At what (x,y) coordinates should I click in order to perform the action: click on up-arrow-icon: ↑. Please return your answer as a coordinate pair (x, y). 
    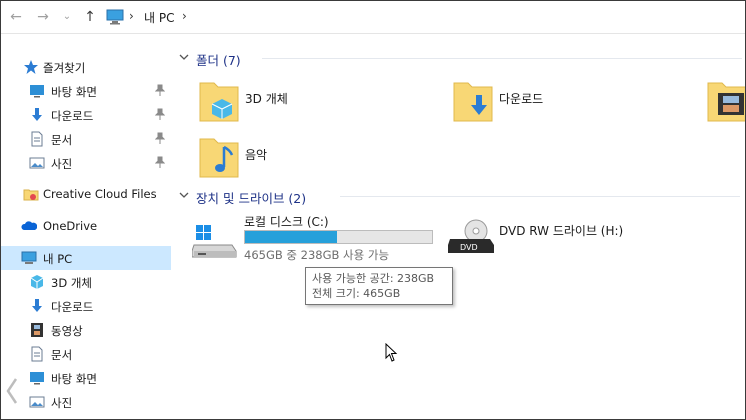
    Looking at the image, I should click on (90, 17).